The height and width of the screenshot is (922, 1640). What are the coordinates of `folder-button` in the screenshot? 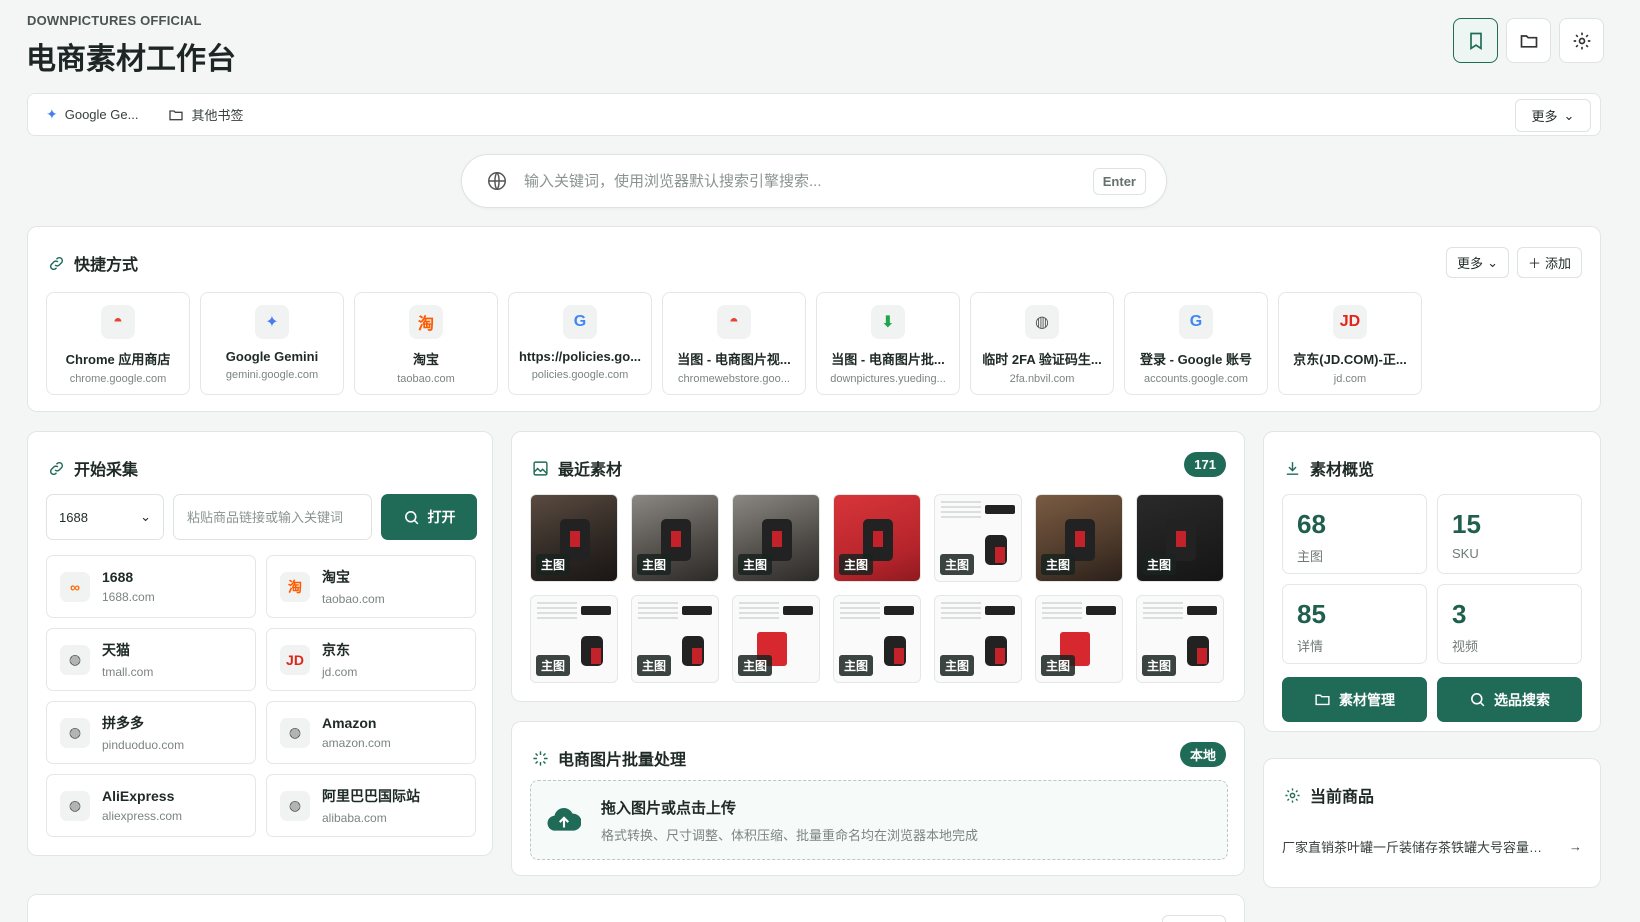 It's located at (1528, 40).